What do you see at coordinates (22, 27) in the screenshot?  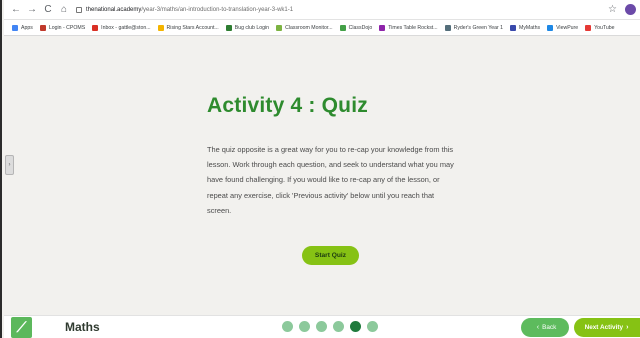 I see `bookmark-item: Apps` at bounding box center [22, 27].